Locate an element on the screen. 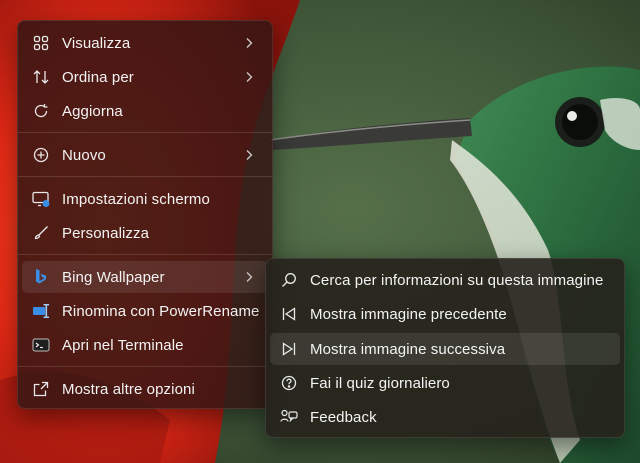 This screenshot has width=640, height=463. menu-item-label: Mostra altre opzioni is located at coordinates (128, 389).